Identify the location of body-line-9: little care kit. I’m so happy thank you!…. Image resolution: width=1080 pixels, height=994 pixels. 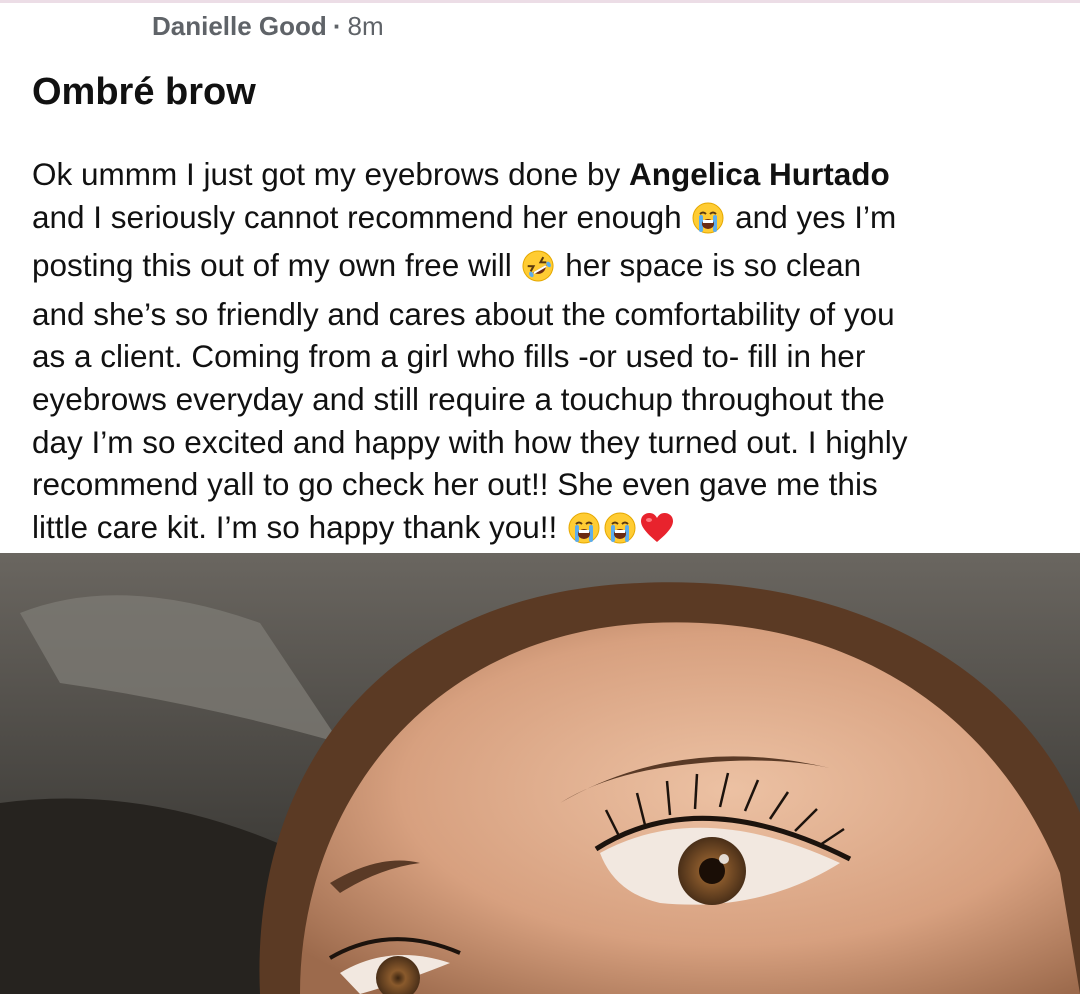
(552, 530).